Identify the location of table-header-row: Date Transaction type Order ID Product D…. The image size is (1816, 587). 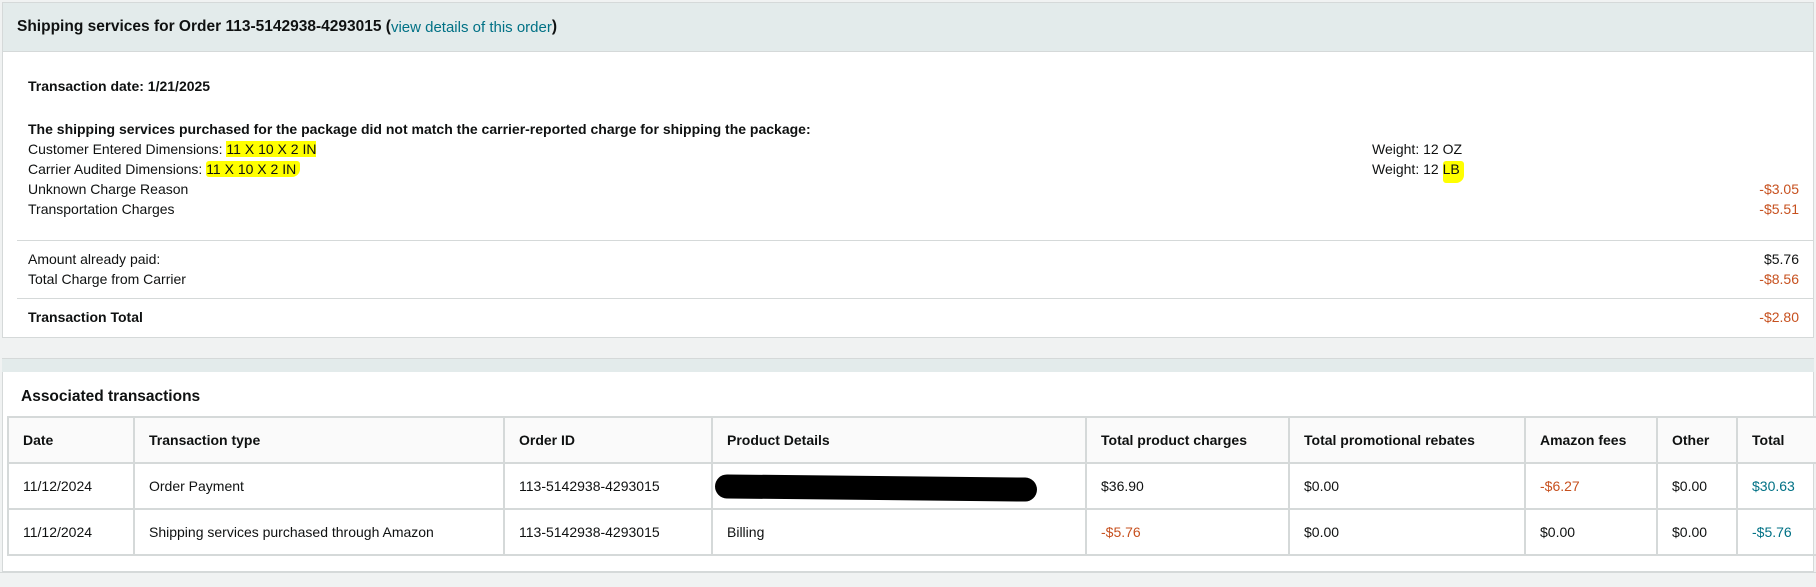
(911, 440).